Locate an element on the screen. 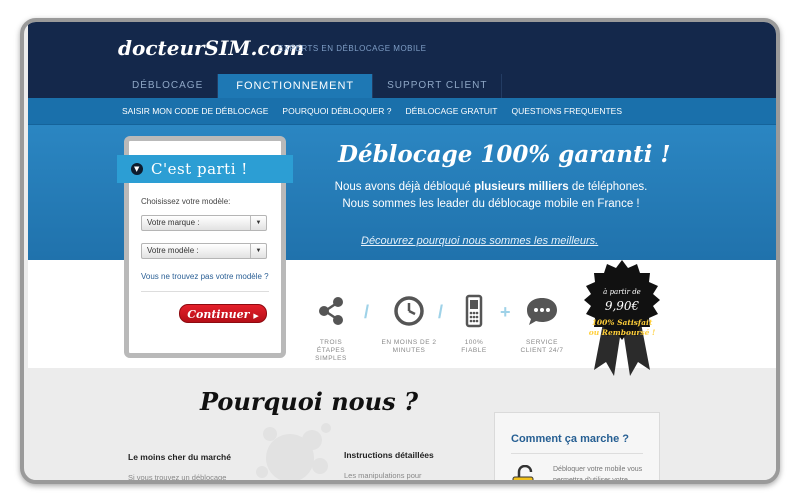  feature-reliable-text: 100% FIABLE is located at coordinates (474, 347).